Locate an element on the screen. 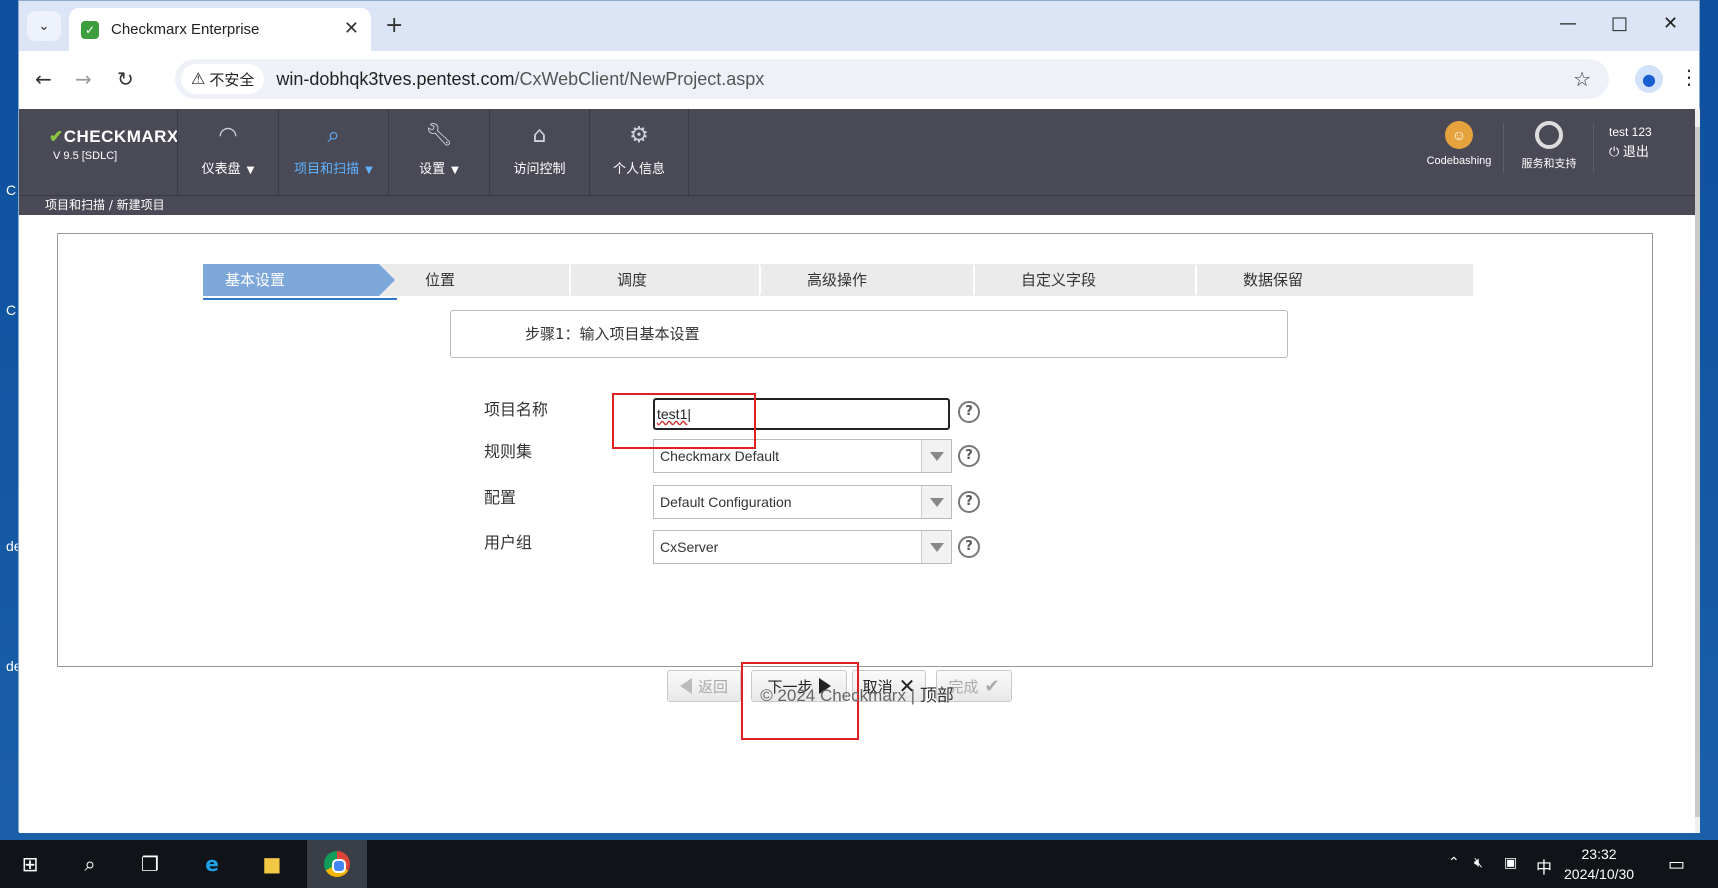  notification-icon: ▭ is located at coordinates (1676, 864).